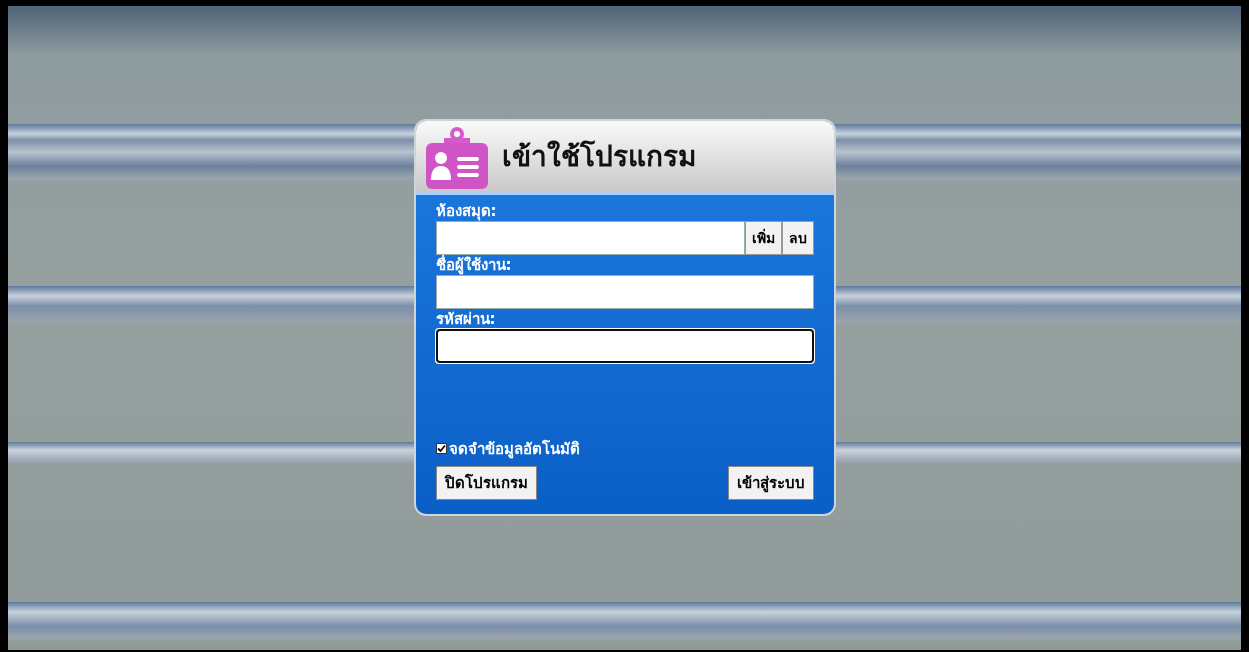 This screenshot has height=652, width=1249. What do you see at coordinates (598, 156) in the screenshot?
I see `dialog-title: เข้าใช้โปรแกรม` at bounding box center [598, 156].